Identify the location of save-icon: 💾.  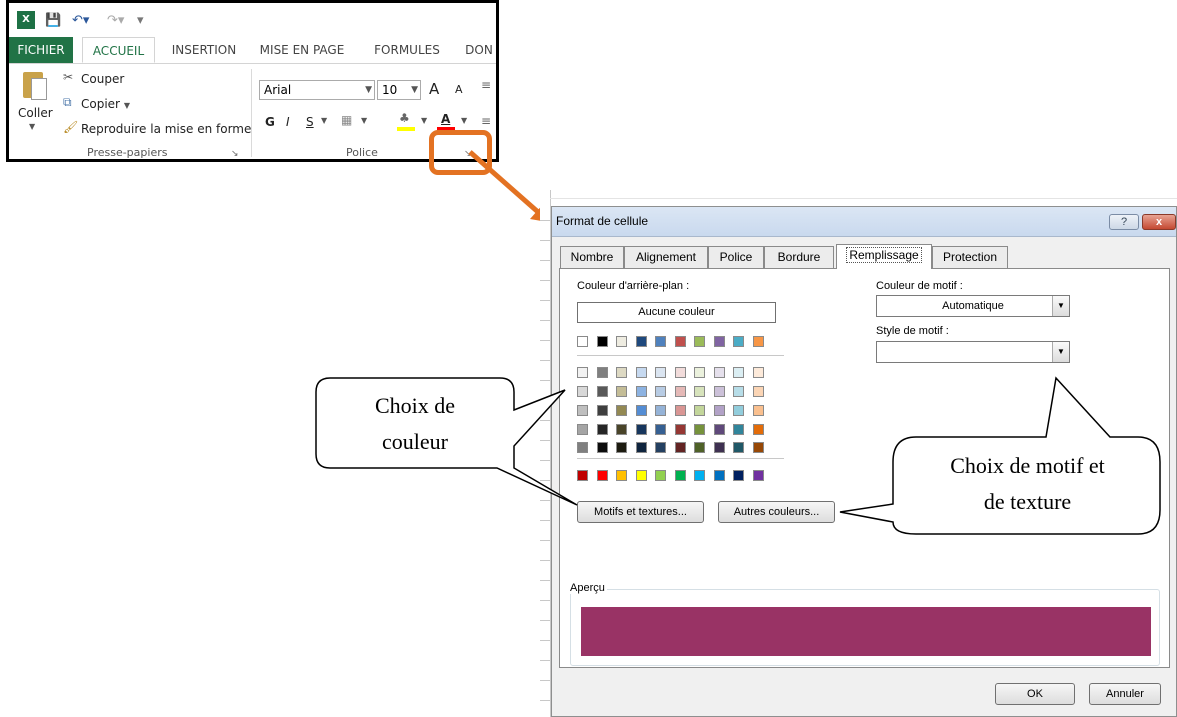
(53, 20).